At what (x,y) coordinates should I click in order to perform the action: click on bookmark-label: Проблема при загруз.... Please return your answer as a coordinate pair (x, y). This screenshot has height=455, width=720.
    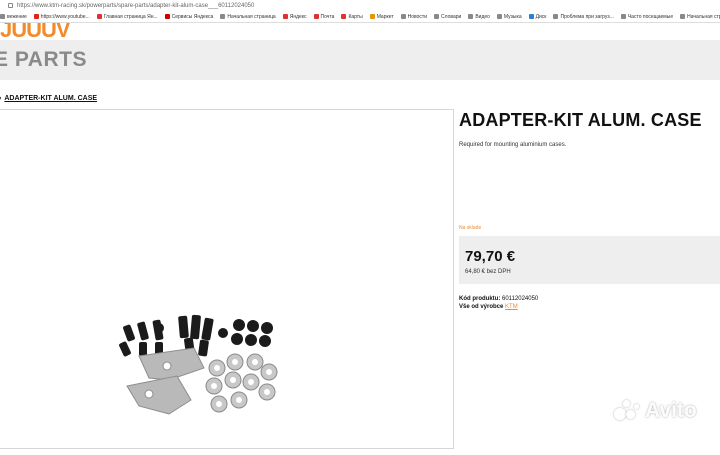
    Looking at the image, I should click on (587, 16).